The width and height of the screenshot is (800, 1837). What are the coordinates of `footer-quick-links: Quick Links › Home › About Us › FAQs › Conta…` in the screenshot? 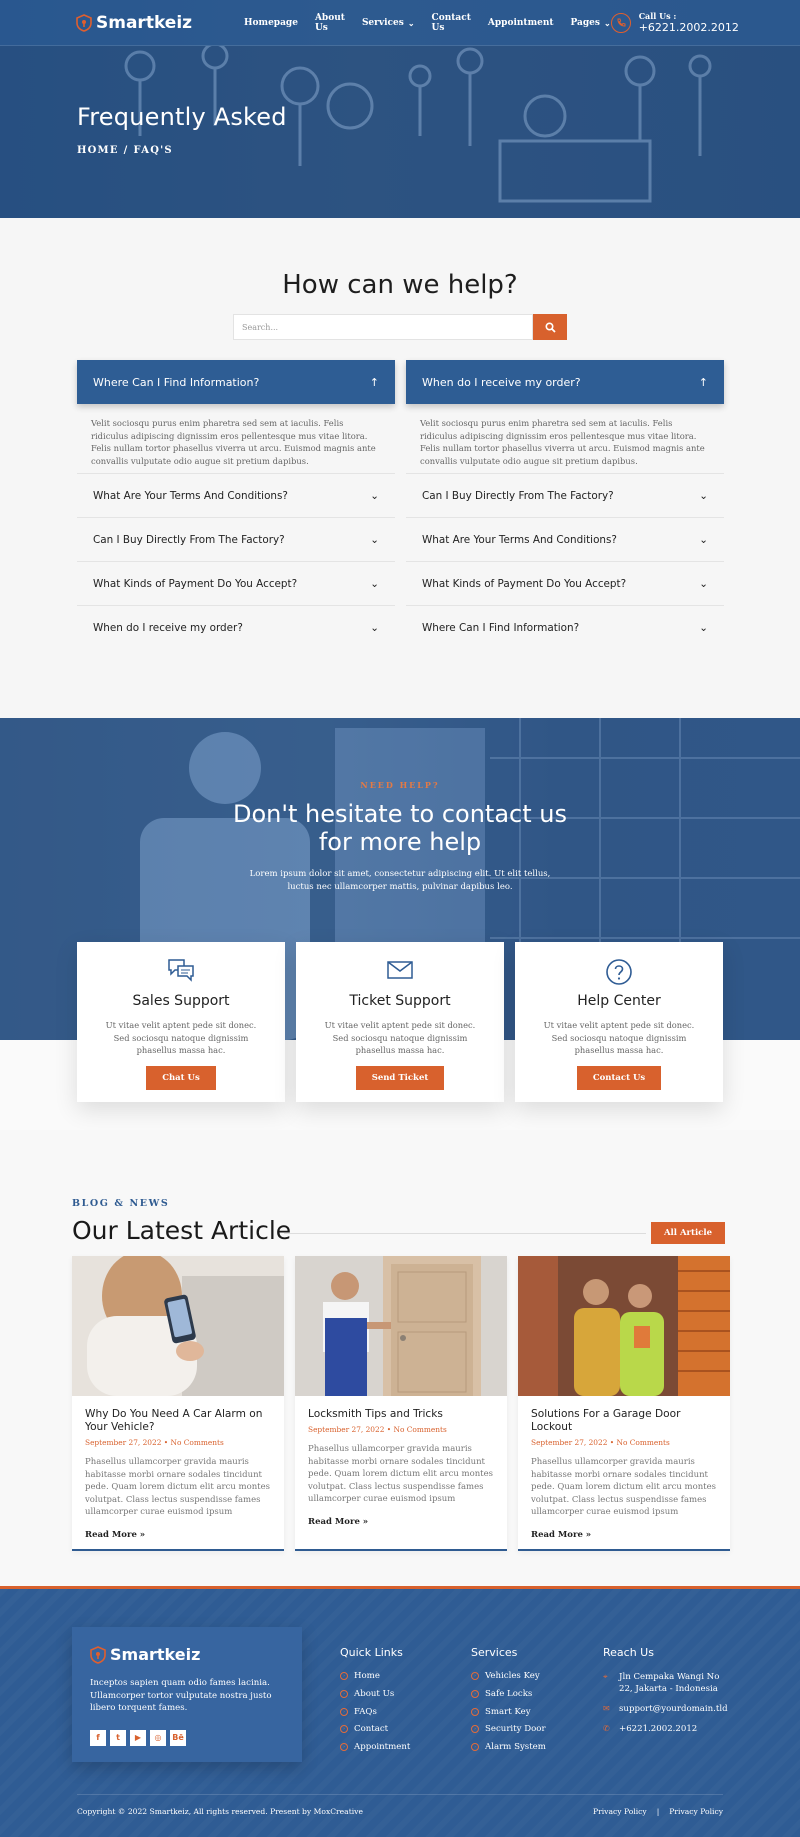 It's located at (375, 1703).